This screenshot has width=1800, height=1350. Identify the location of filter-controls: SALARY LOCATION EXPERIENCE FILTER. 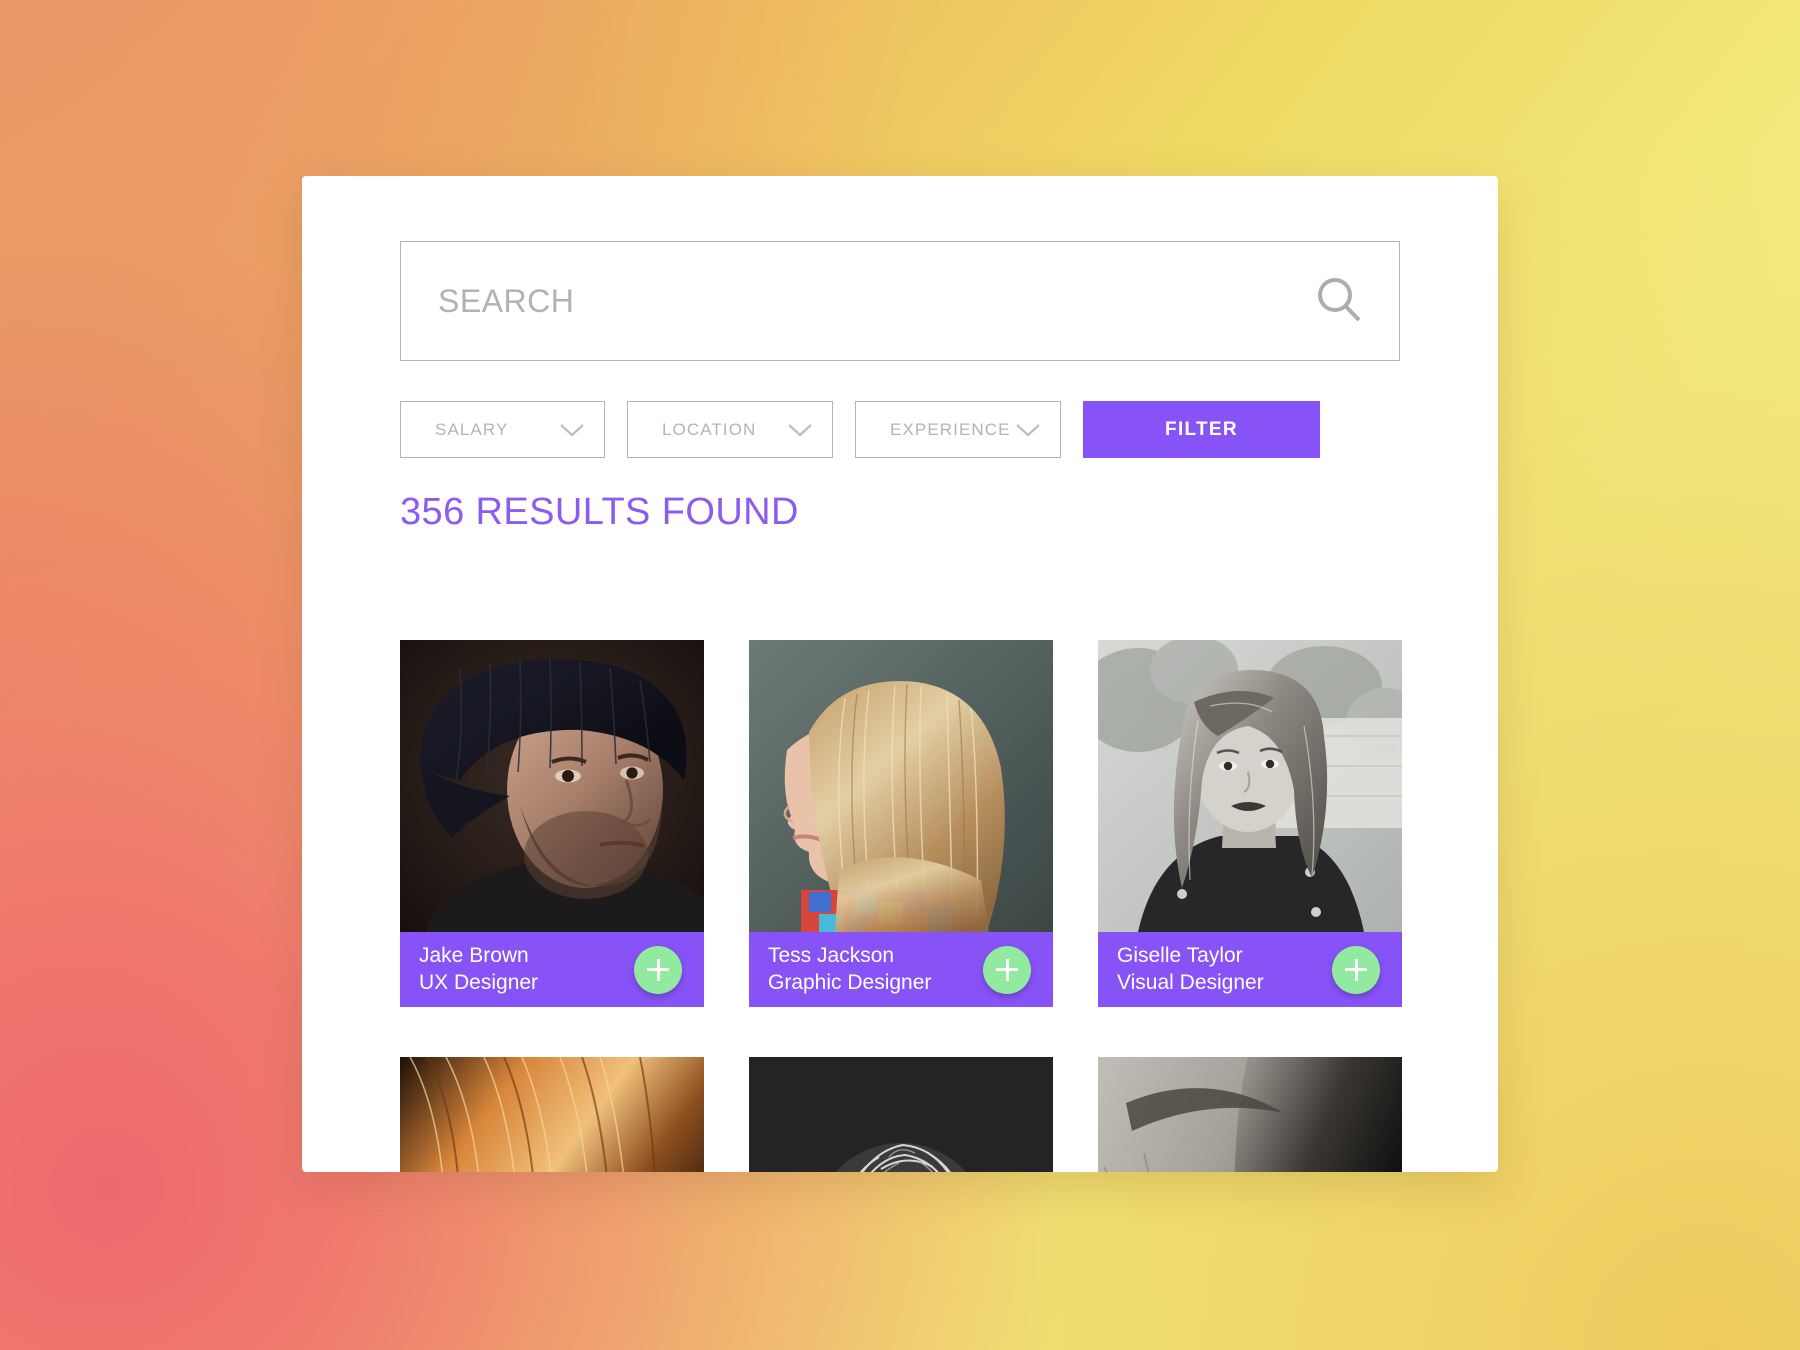
(900, 429).